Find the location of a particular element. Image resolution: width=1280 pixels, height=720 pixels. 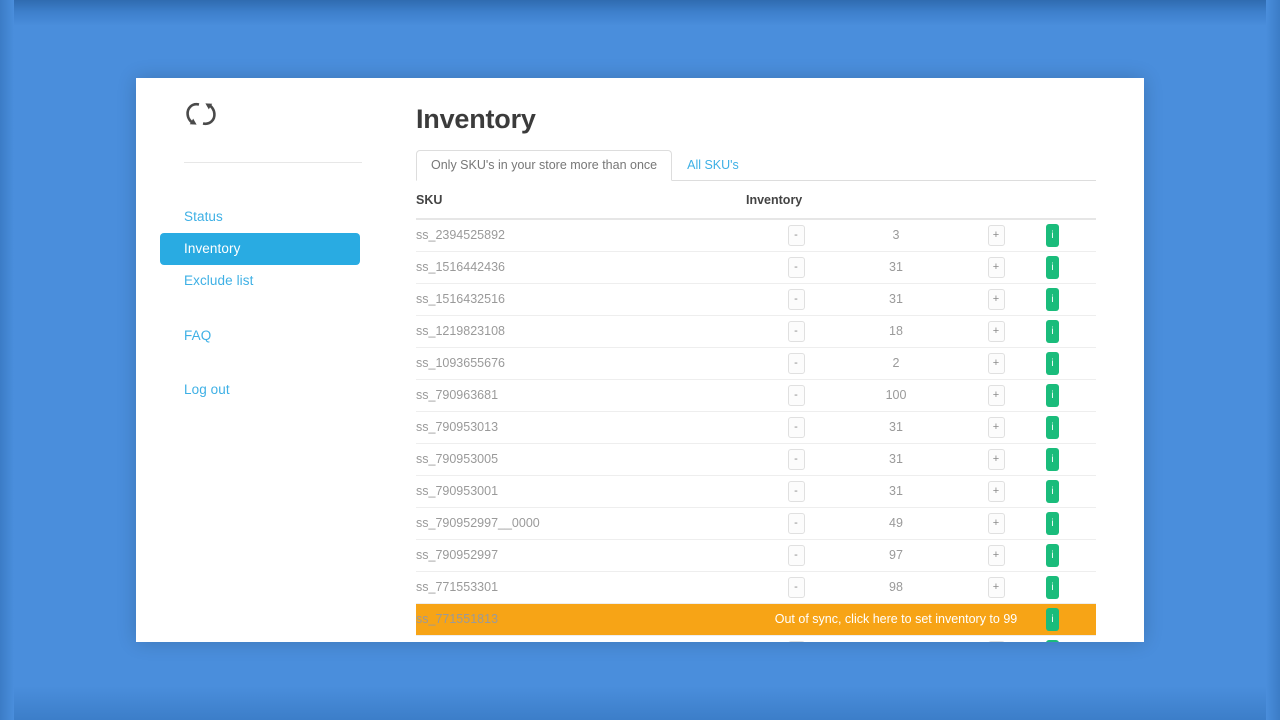

sidebar-divider is located at coordinates (273, 162).